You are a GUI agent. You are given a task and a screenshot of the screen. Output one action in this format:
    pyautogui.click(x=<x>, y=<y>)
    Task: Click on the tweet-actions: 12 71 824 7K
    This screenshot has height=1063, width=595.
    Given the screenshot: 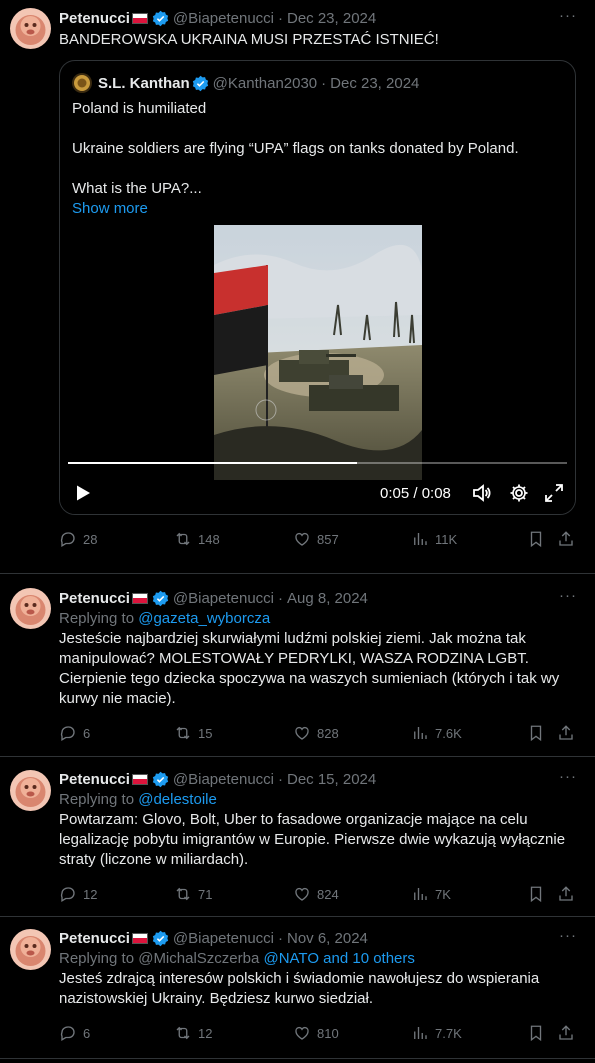 What is the action you would take?
    pyautogui.click(x=319, y=894)
    